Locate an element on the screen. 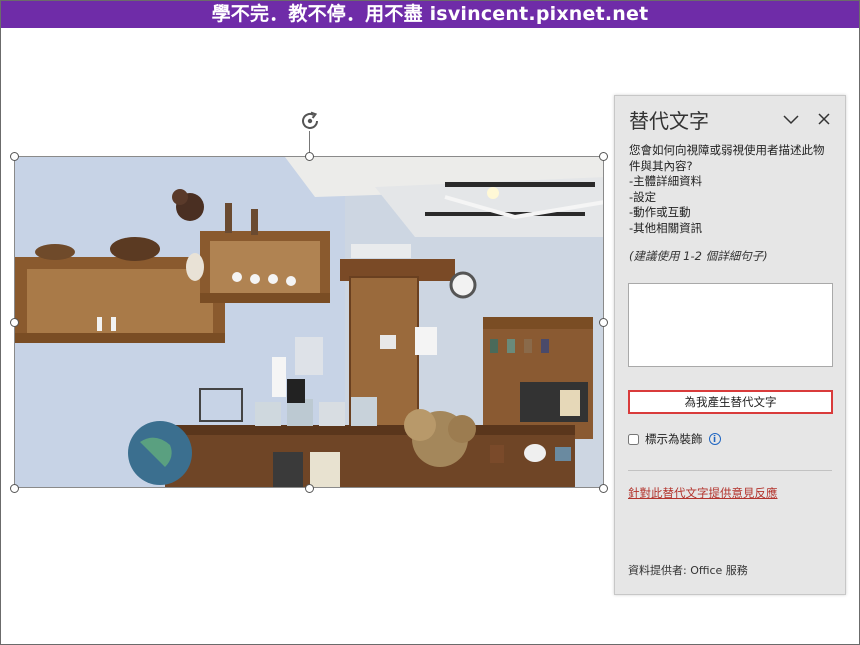 The width and height of the screenshot is (860, 645). resize-handle-left is located at coordinates (14, 322).